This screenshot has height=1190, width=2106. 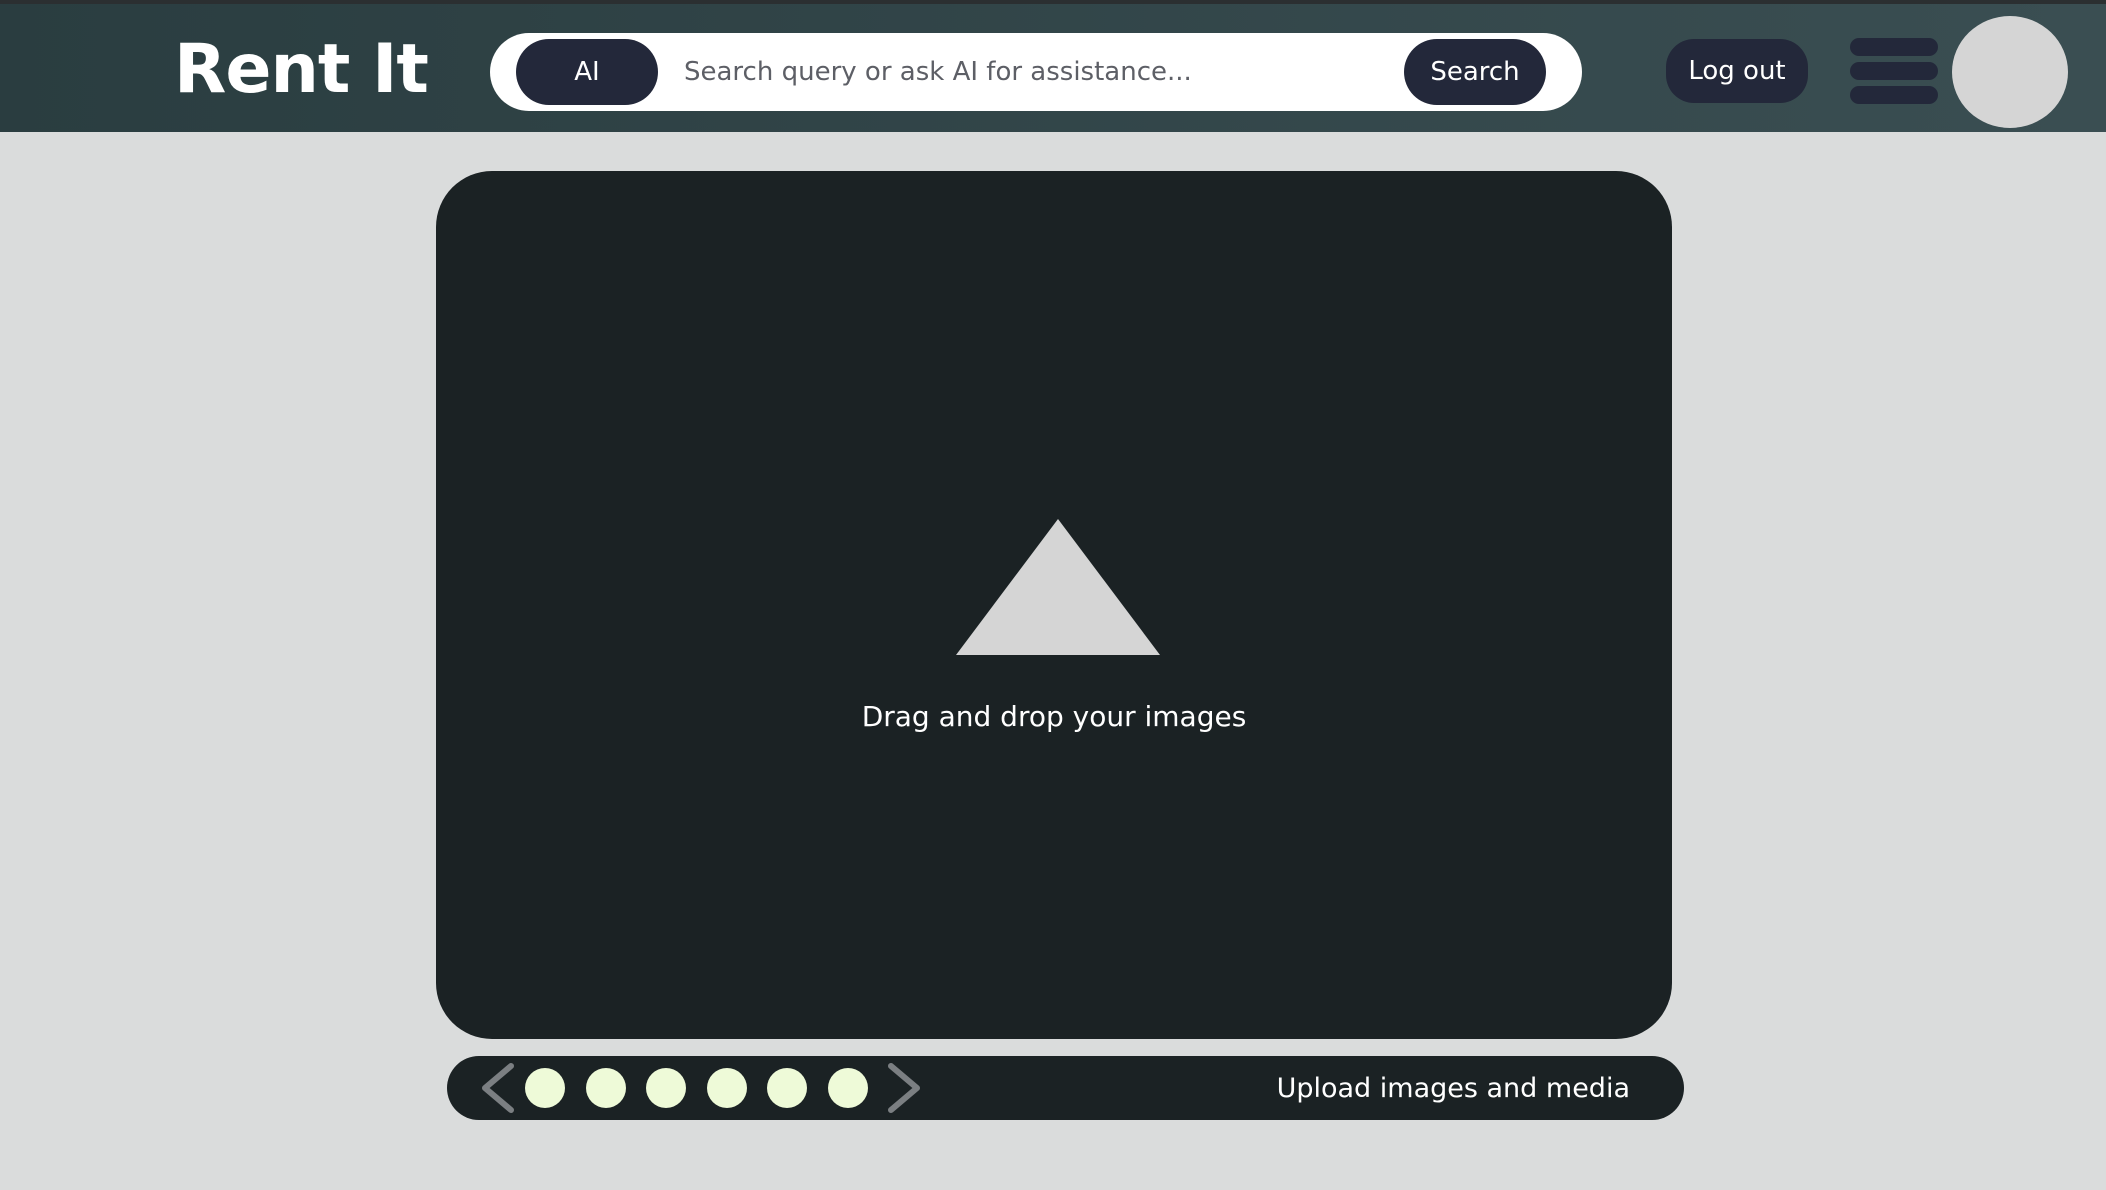 What do you see at coordinates (1054, 716) in the screenshot?
I see `dropzone-label: Drag and drop your images` at bounding box center [1054, 716].